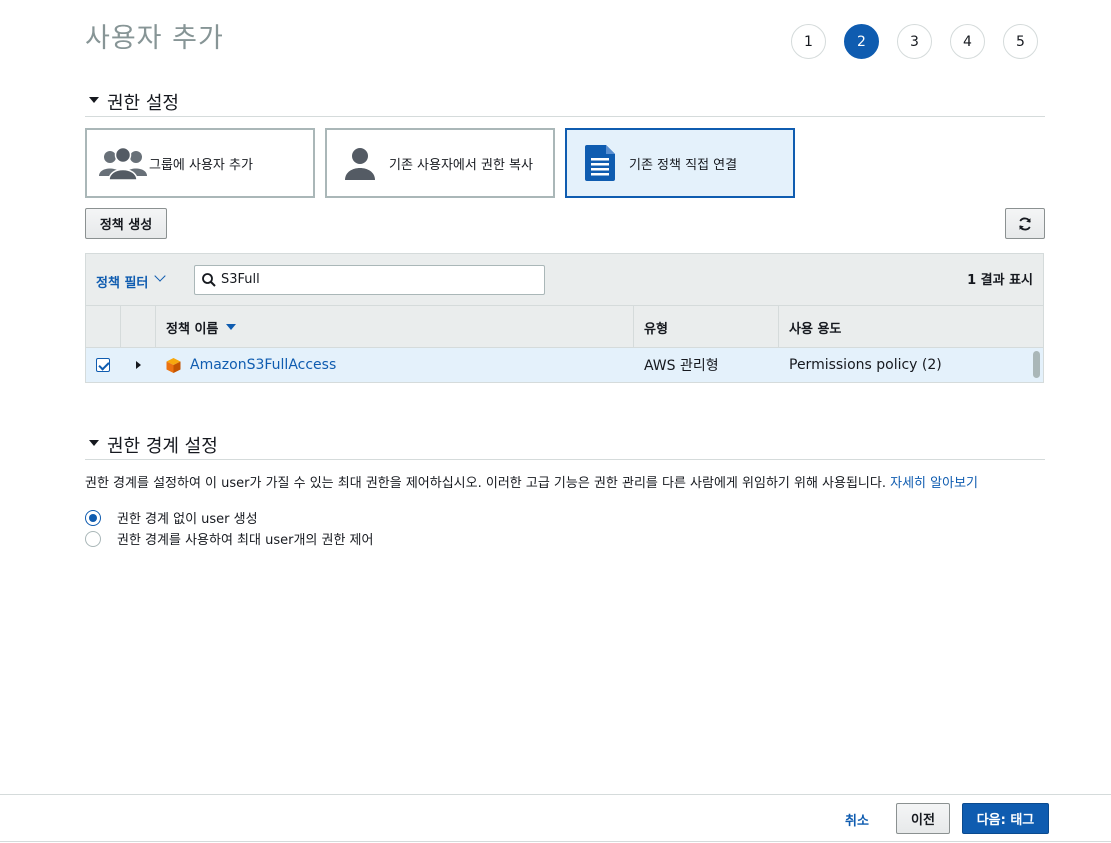 The image size is (1111, 843). I want to click on caret-right-icon, so click(138, 365).